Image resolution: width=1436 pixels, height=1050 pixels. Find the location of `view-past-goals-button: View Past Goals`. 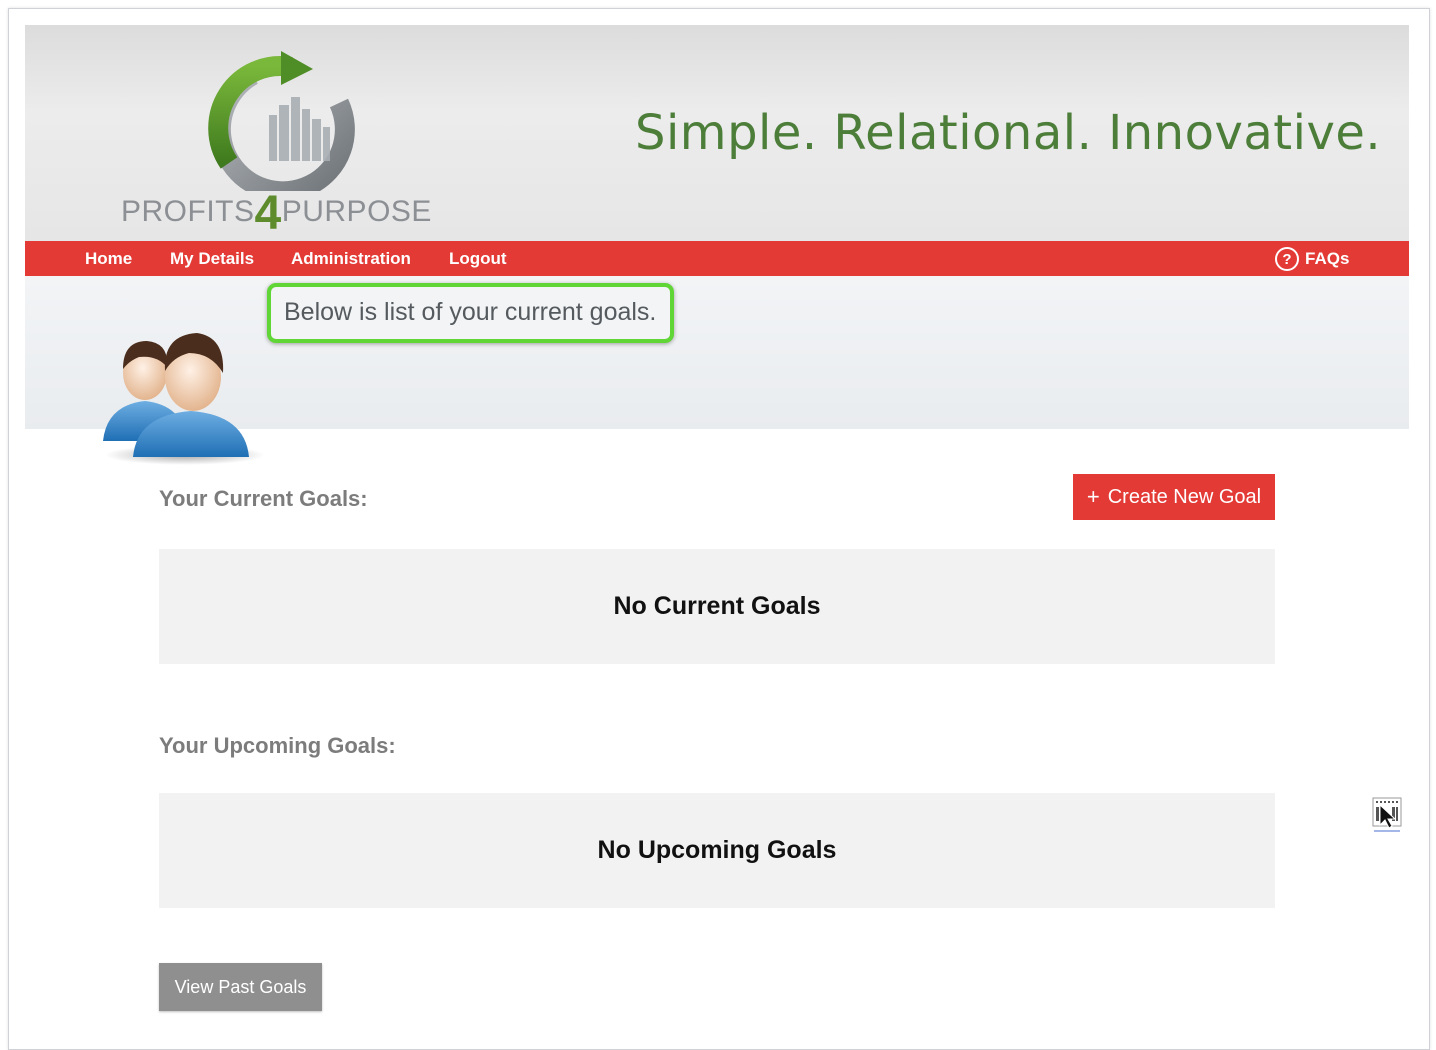

view-past-goals-button: View Past Goals is located at coordinates (240, 987).